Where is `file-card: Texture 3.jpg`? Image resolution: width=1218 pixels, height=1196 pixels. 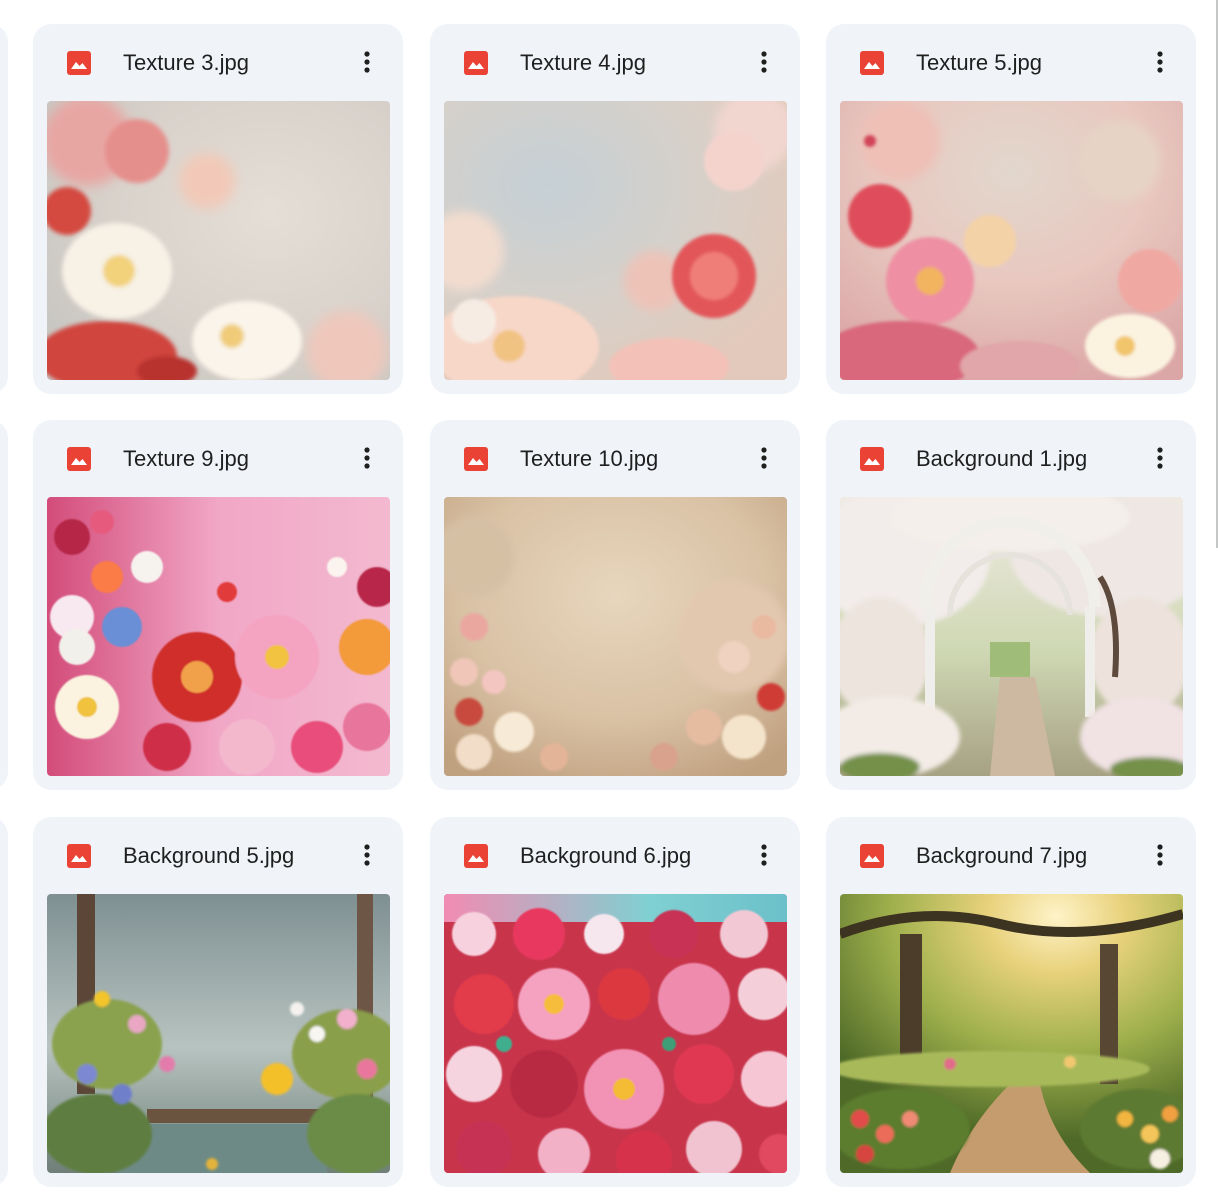
file-card: Texture 3.jpg is located at coordinates (218, 209).